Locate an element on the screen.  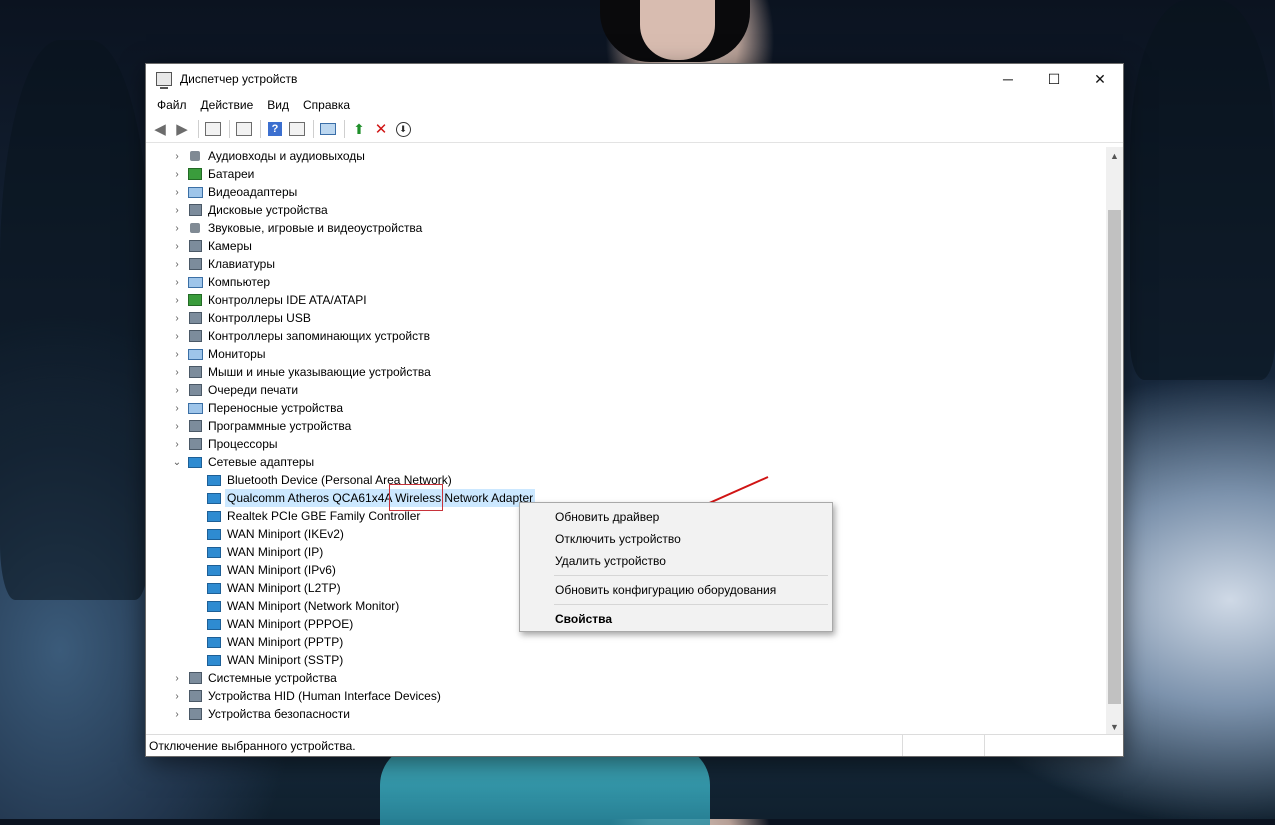
tree-item: Bluetooth Device (Personal Area Network) is located at coordinates (626, 480).